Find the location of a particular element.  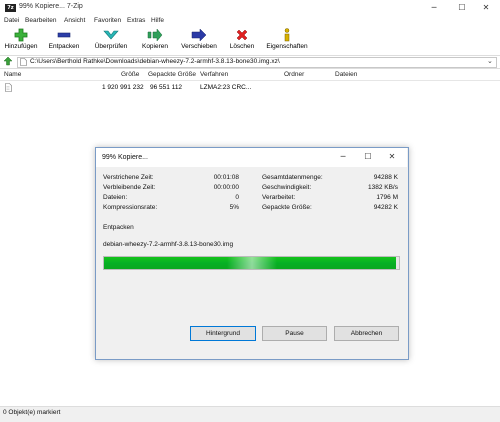

check-icon is located at coordinates (111, 35).